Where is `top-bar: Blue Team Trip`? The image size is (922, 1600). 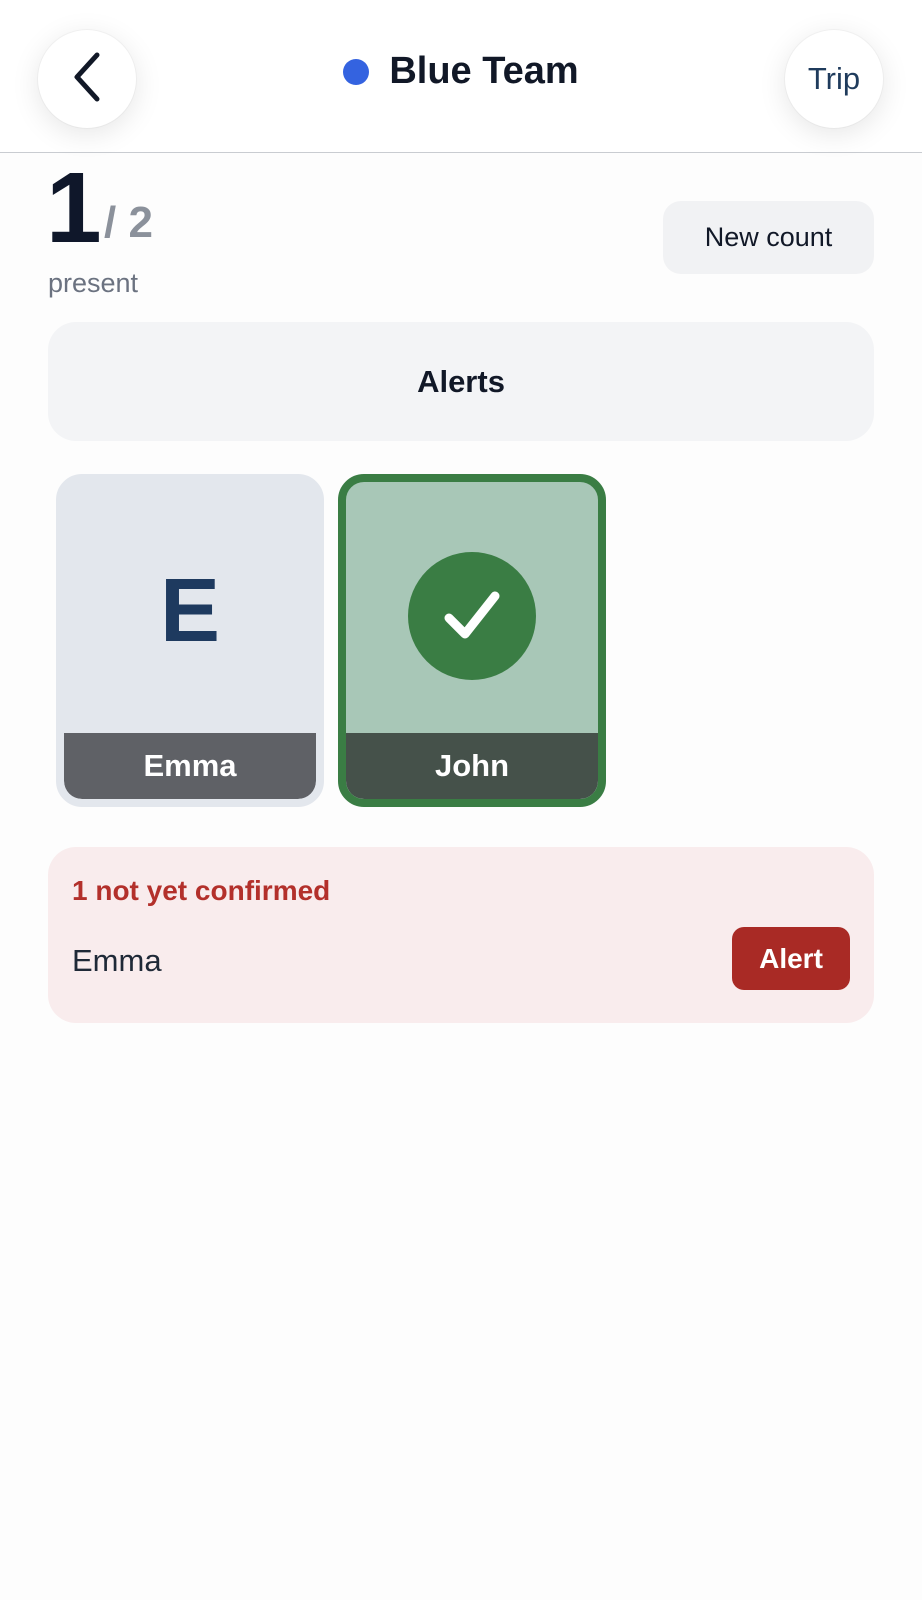
top-bar: Blue Team Trip is located at coordinates (461, 76).